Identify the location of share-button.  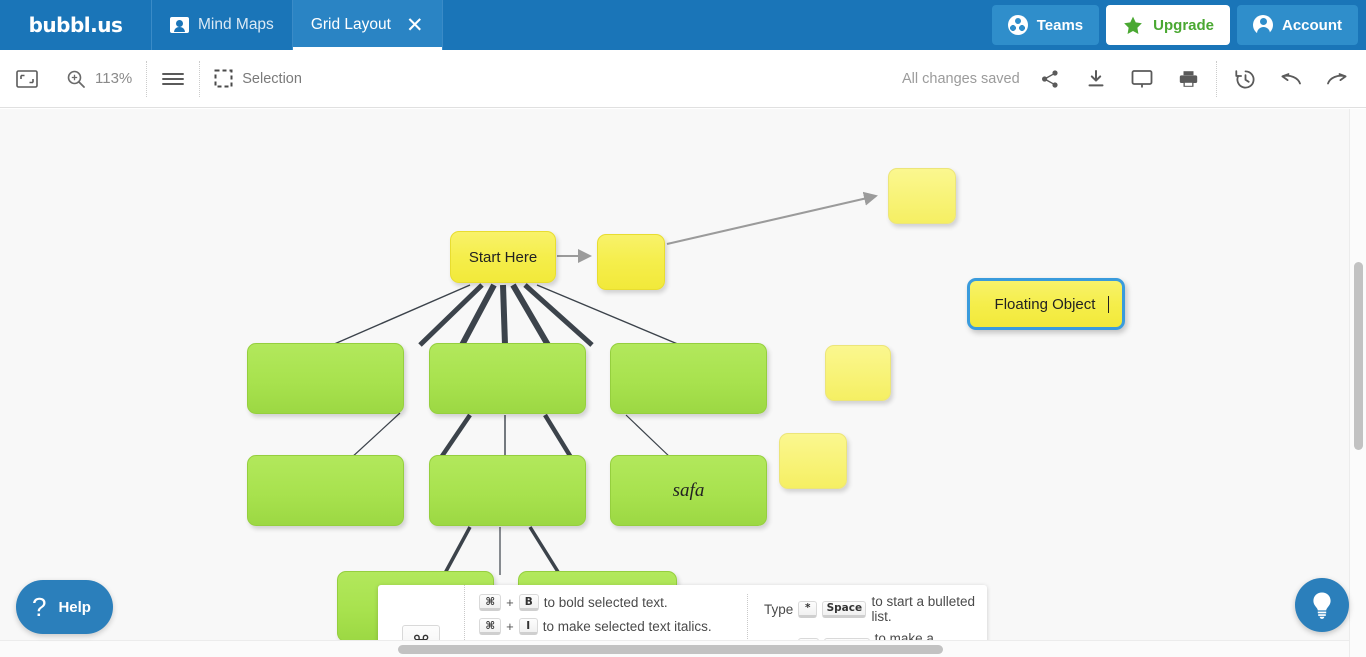
(1050, 79).